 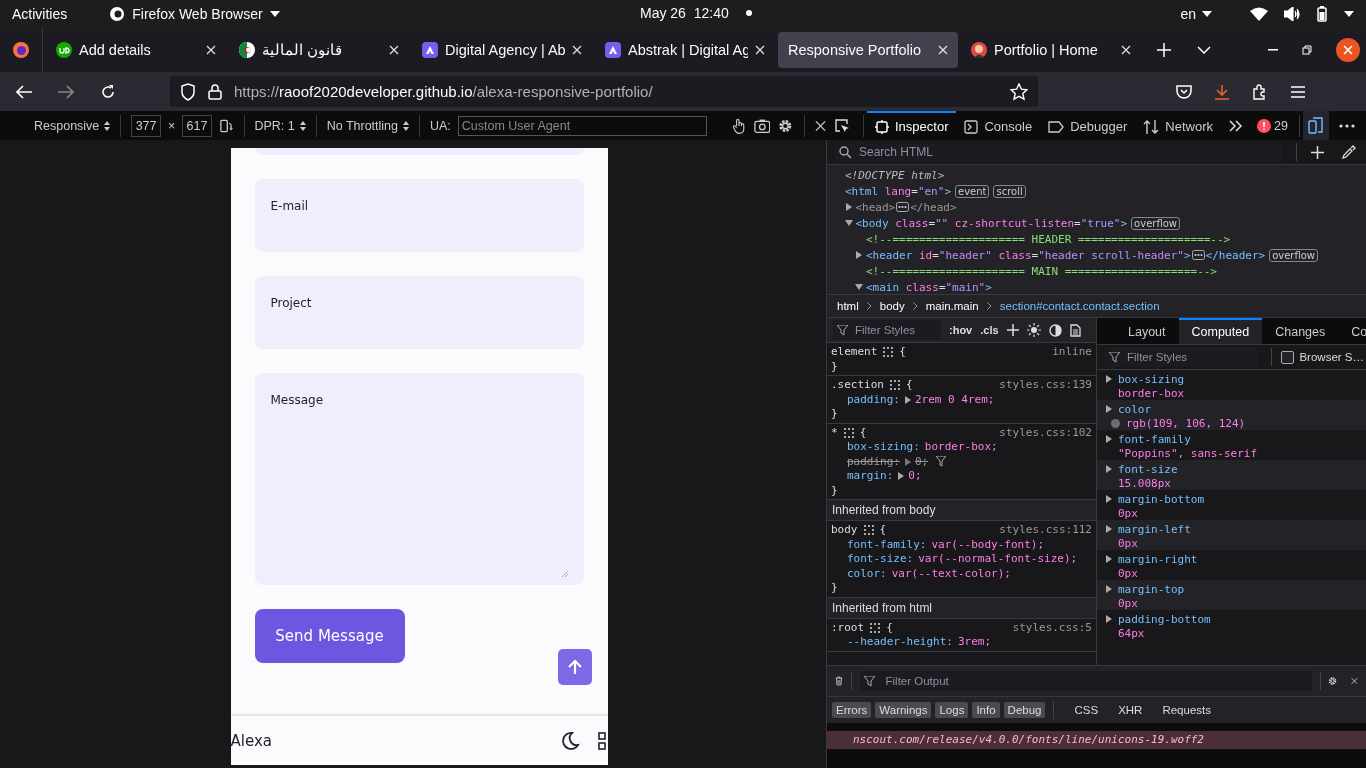 What do you see at coordinates (419, 215) in the screenshot?
I see `input-field: E-mail` at bounding box center [419, 215].